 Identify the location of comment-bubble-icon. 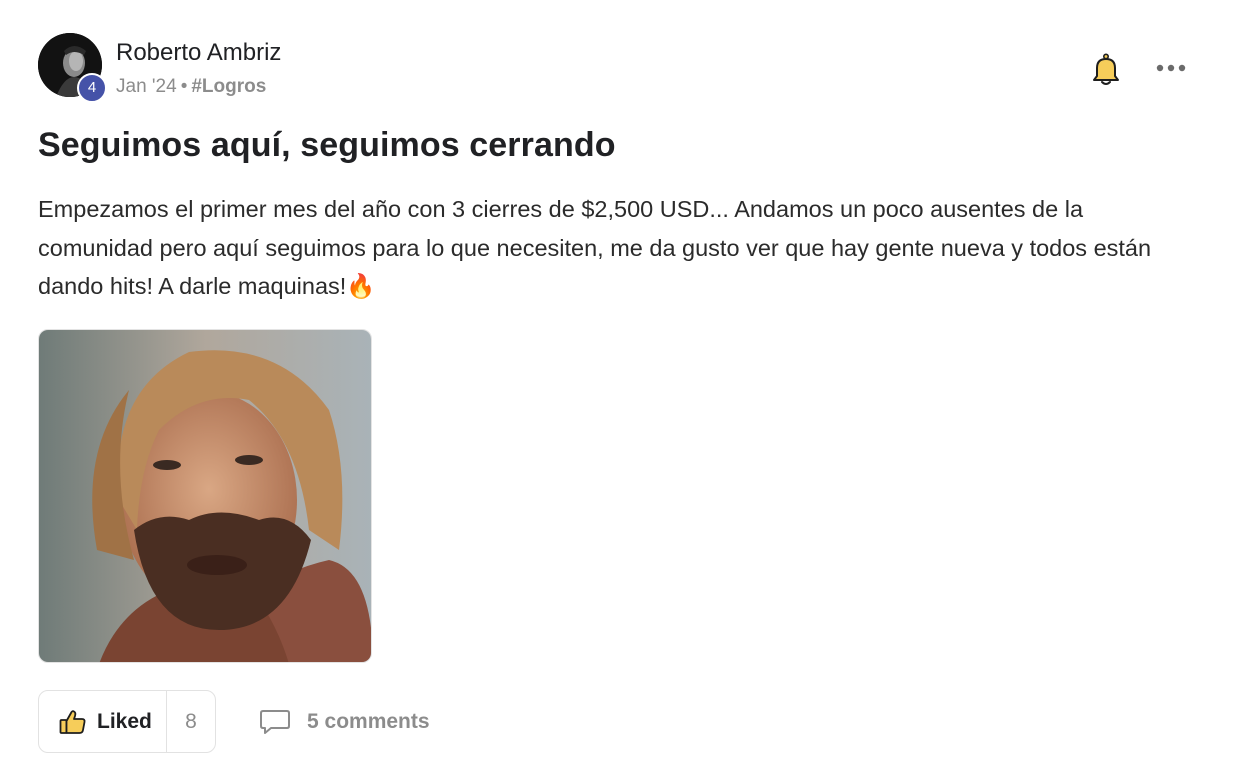
(275, 722).